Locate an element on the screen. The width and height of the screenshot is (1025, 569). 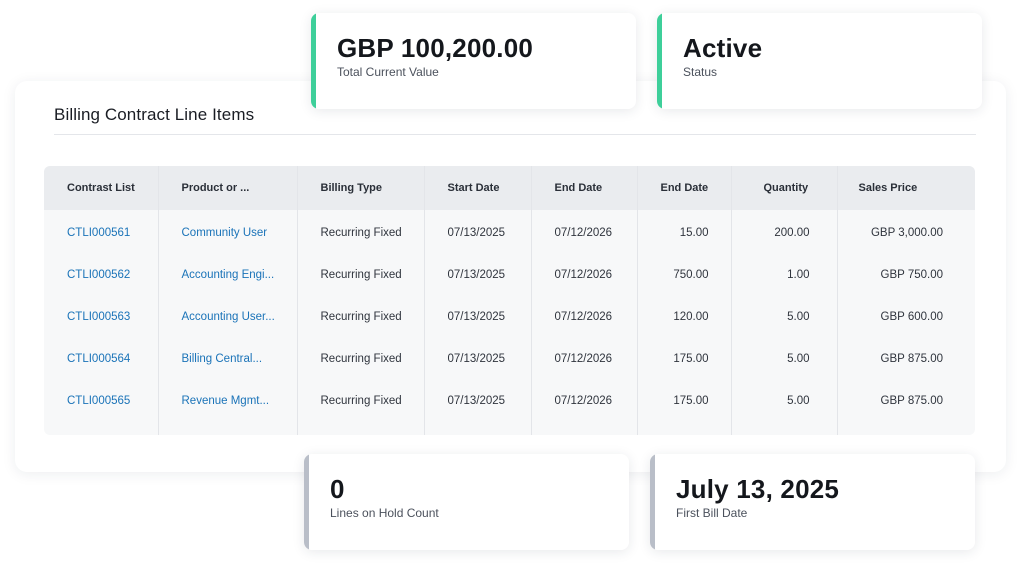
first-bill-date-card: July 13, 2025 First Bill Date is located at coordinates (812, 502).